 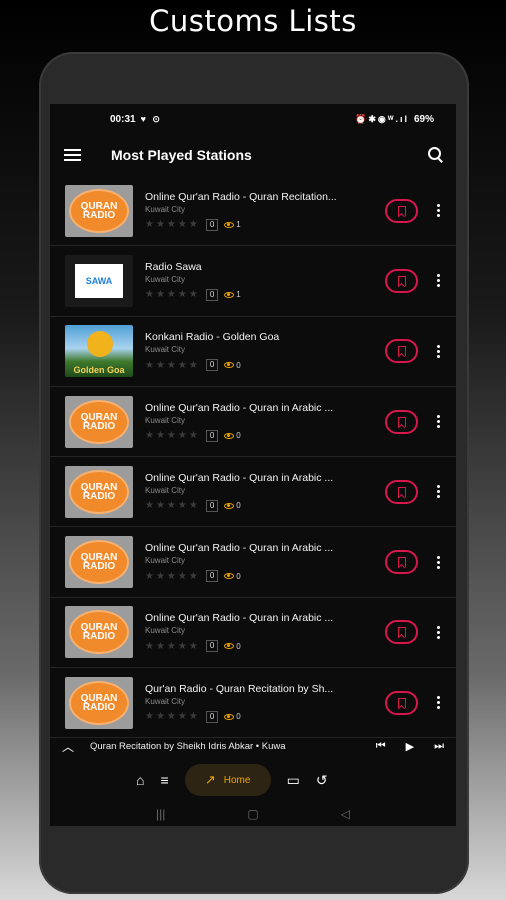 I want to click on sun-graphic, so click(x=100, y=344).